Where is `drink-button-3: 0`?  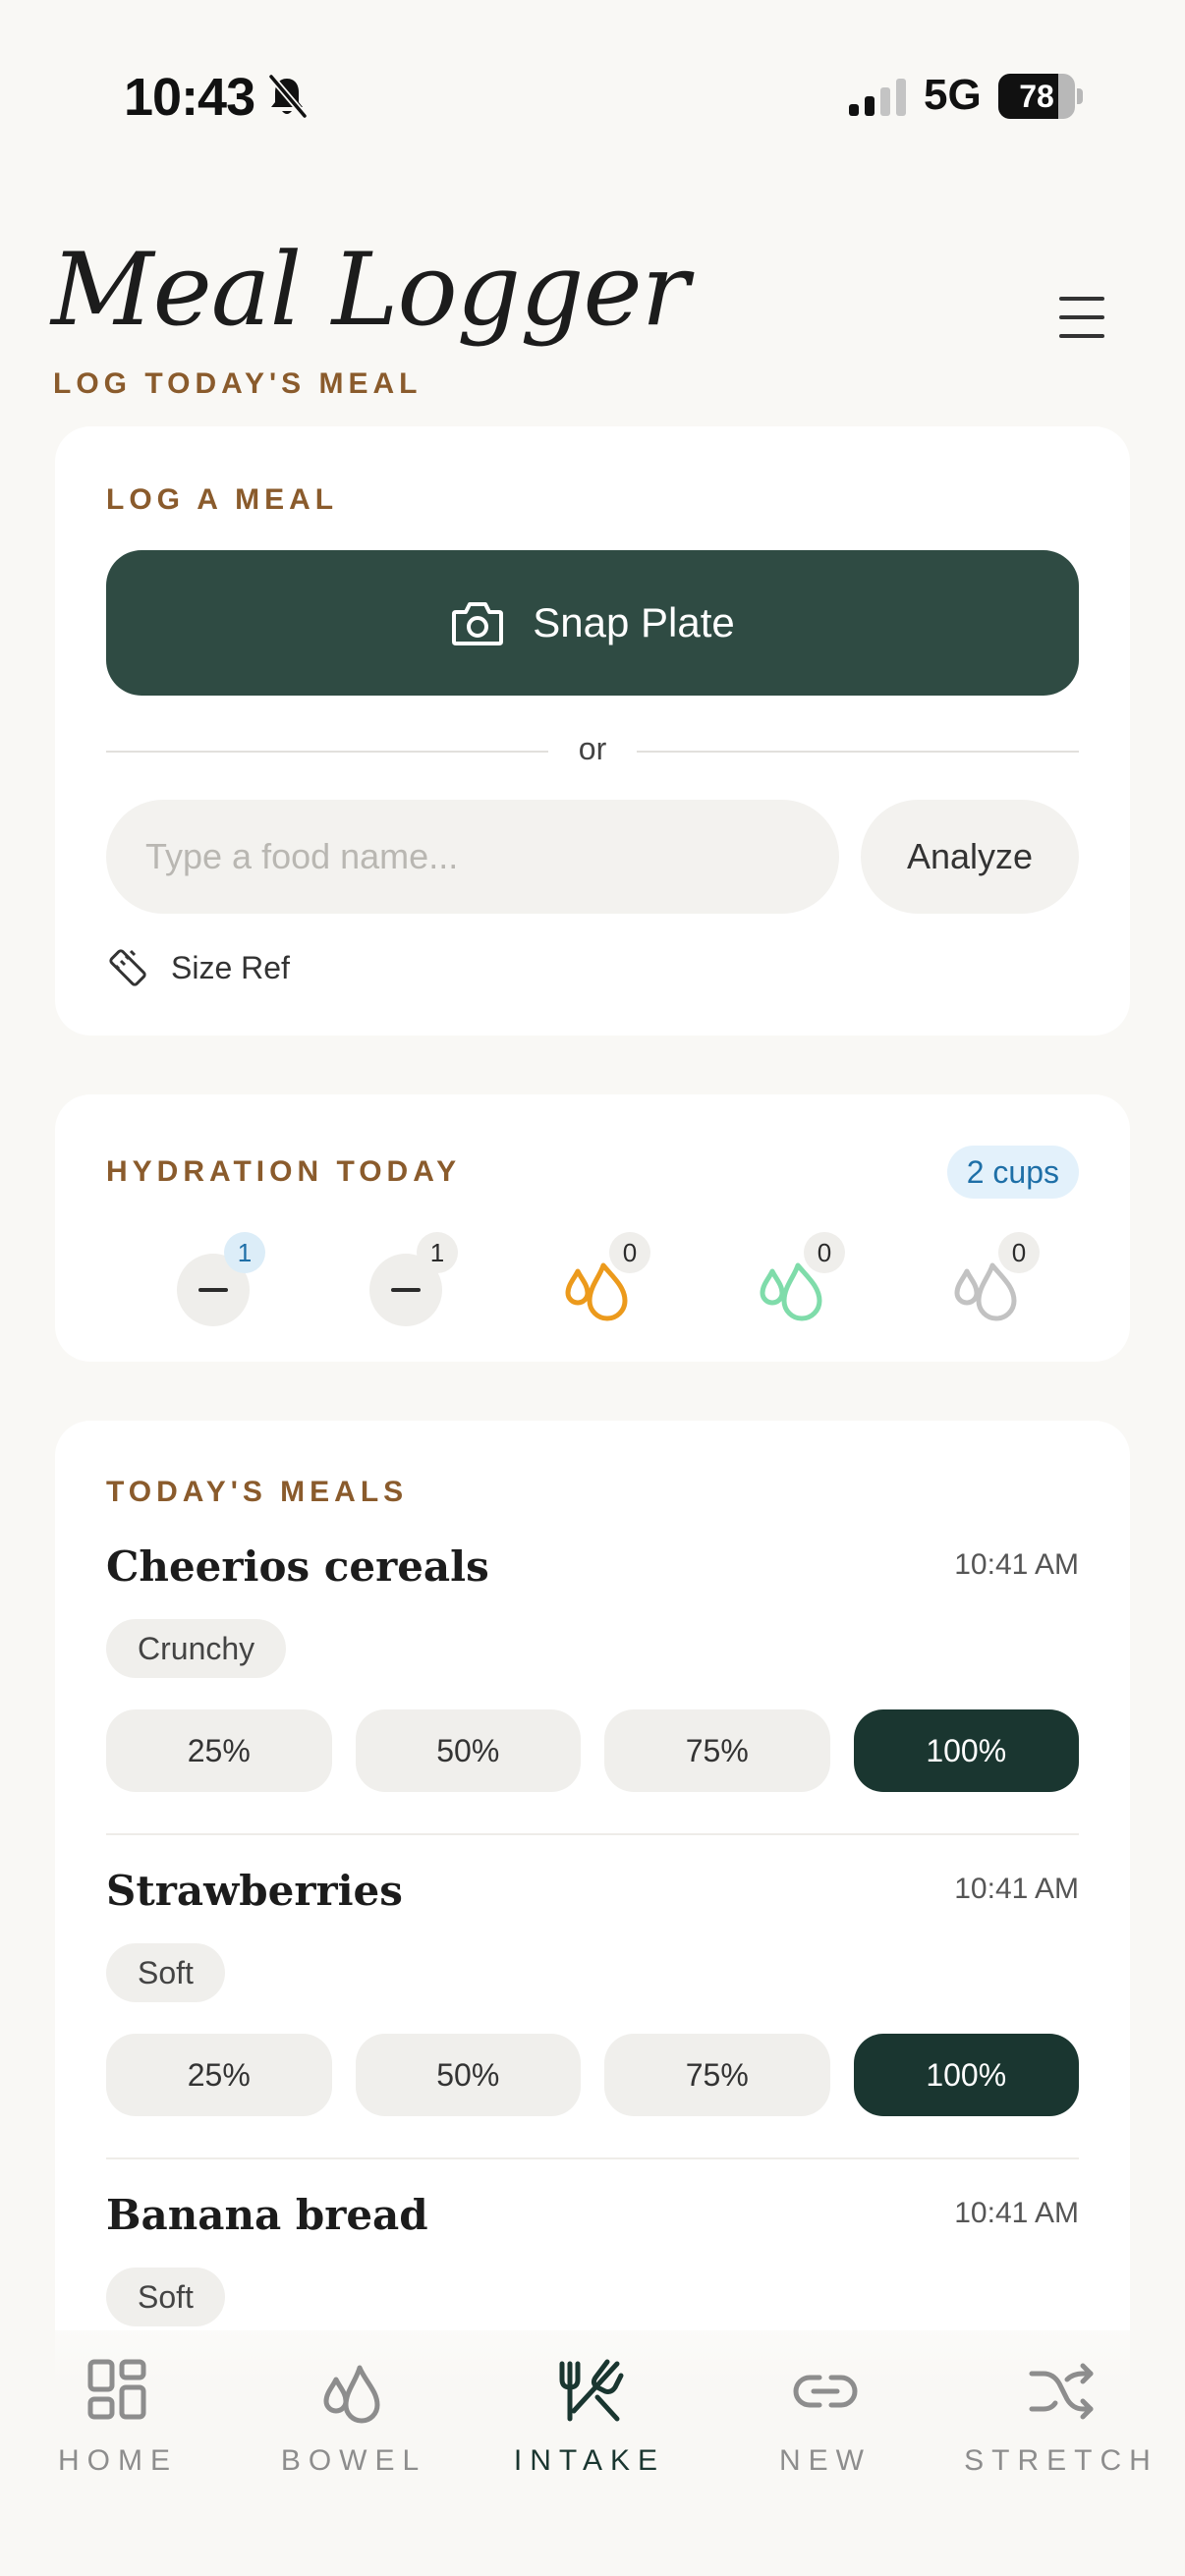 drink-button-3: 0 is located at coordinates (599, 1281).